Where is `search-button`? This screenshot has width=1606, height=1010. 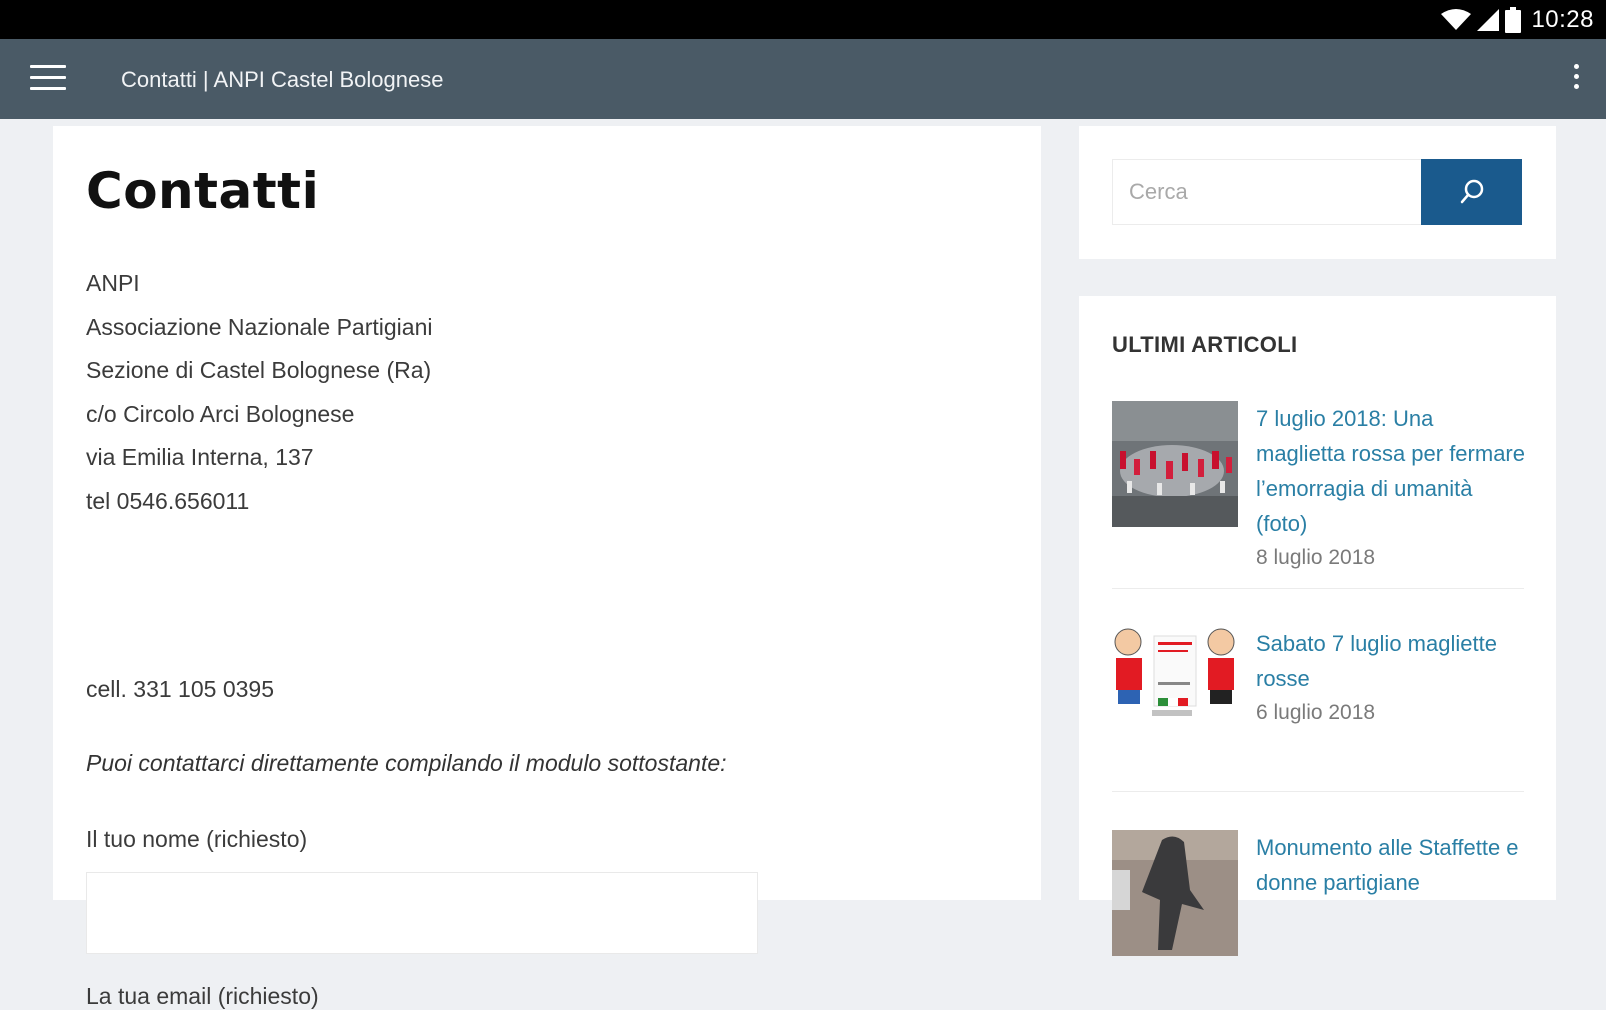 search-button is located at coordinates (1471, 192).